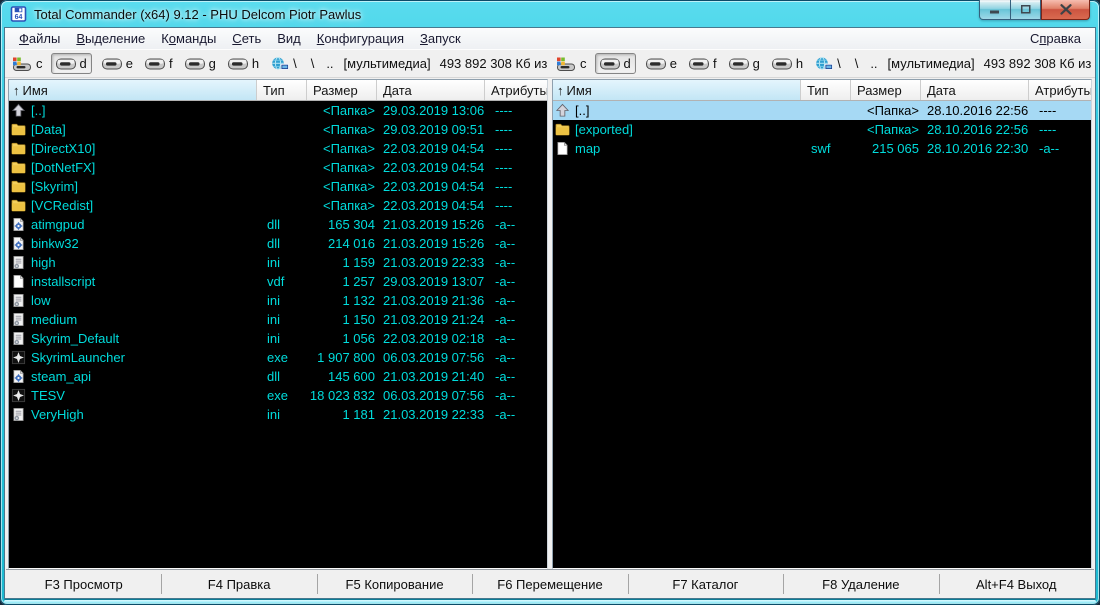  I want to click on file-date: 06.03.2019 07:56, so click(434, 357).